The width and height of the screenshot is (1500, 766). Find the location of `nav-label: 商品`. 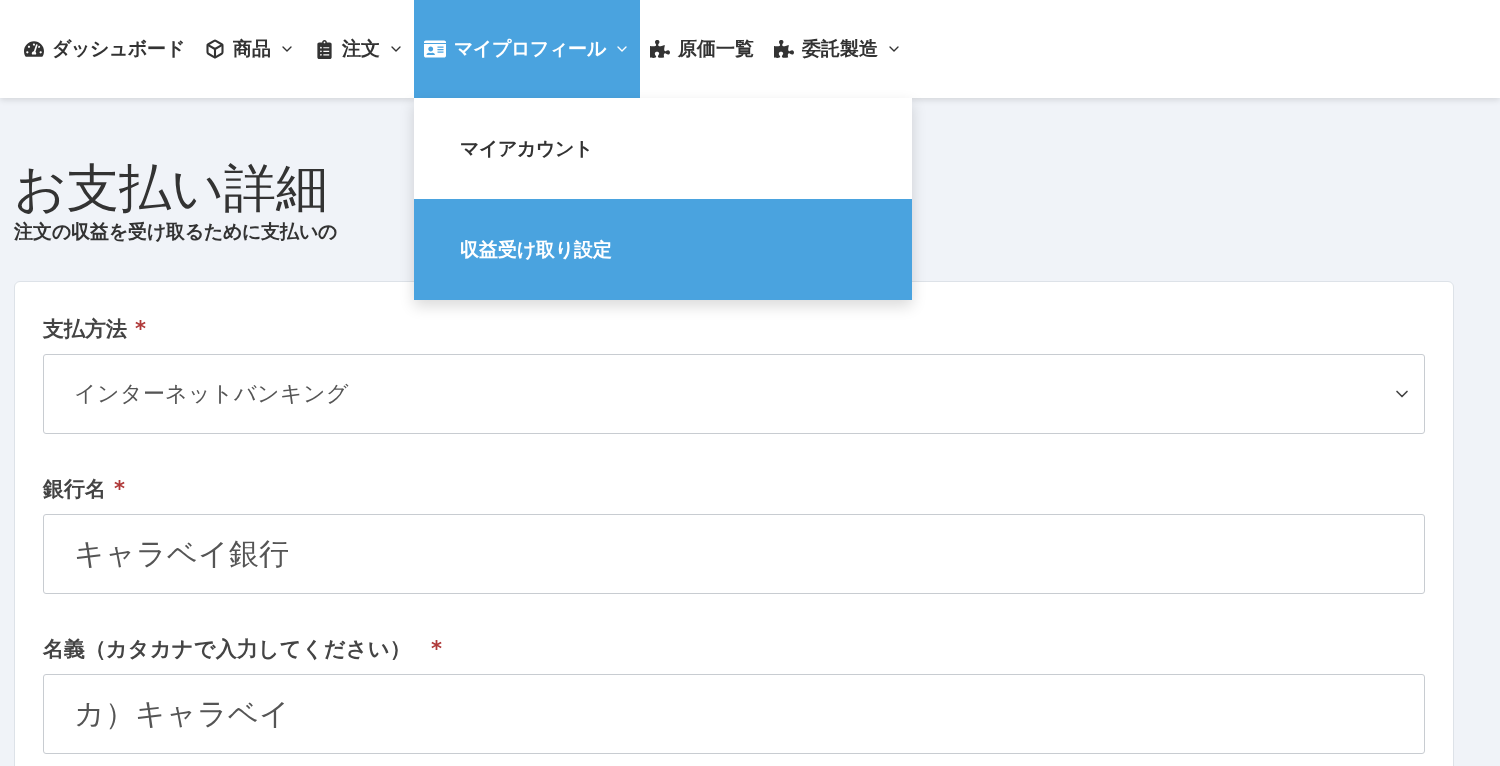

nav-label: 商品 is located at coordinates (252, 48).